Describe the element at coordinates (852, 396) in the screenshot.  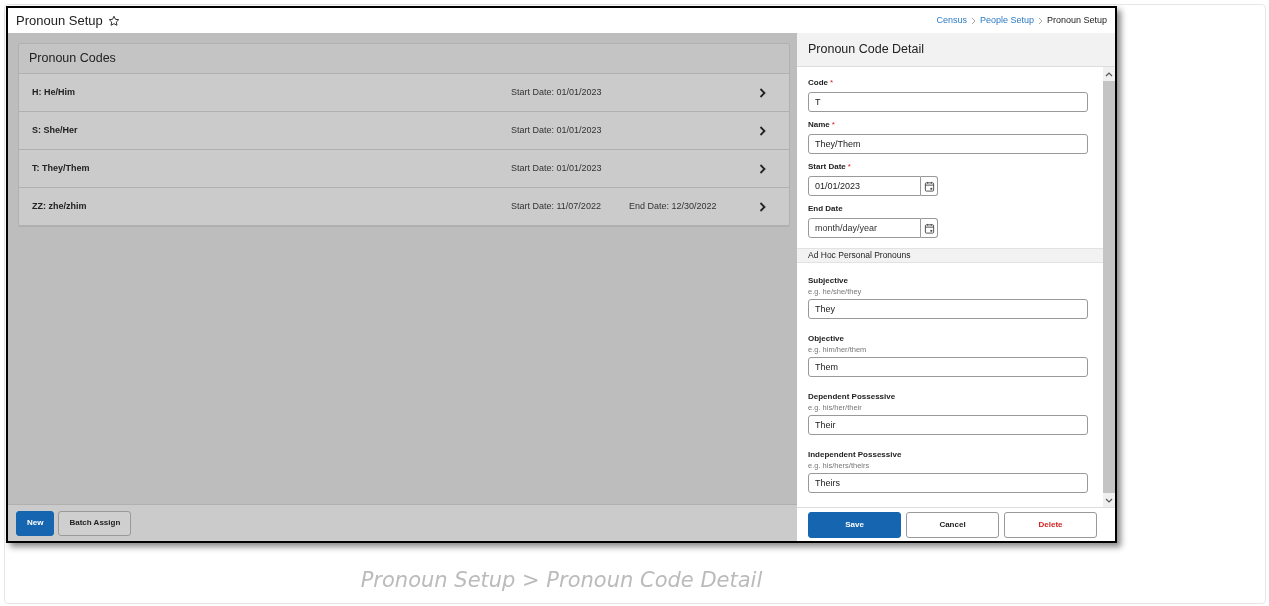
I see `field-label: Dependent Possessive` at that location.